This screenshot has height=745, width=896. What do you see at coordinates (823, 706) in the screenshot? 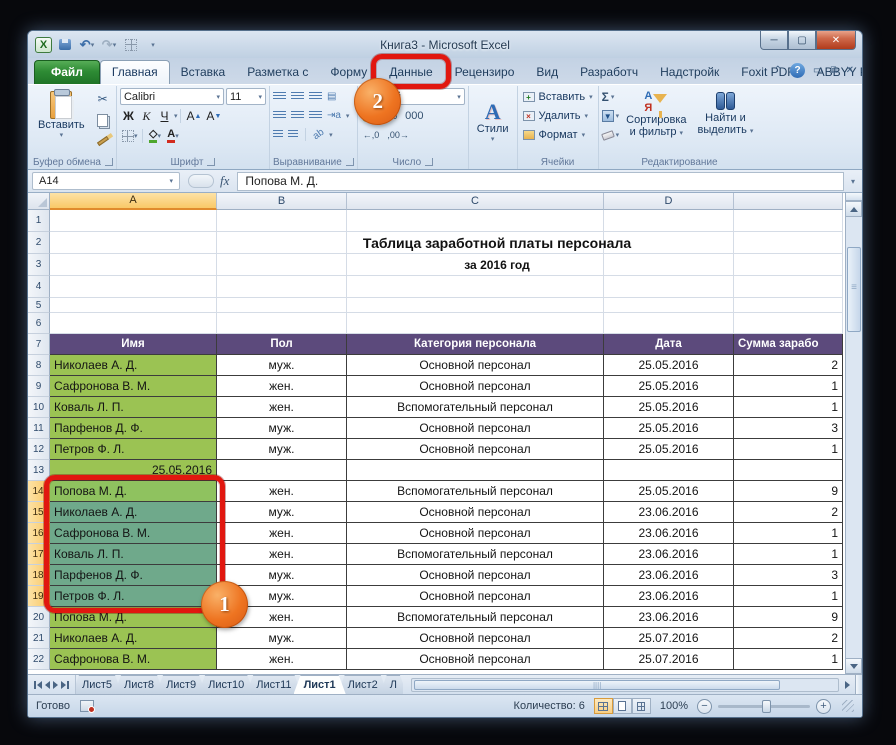
I see `zoom-in-button: +` at bounding box center [823, 706].